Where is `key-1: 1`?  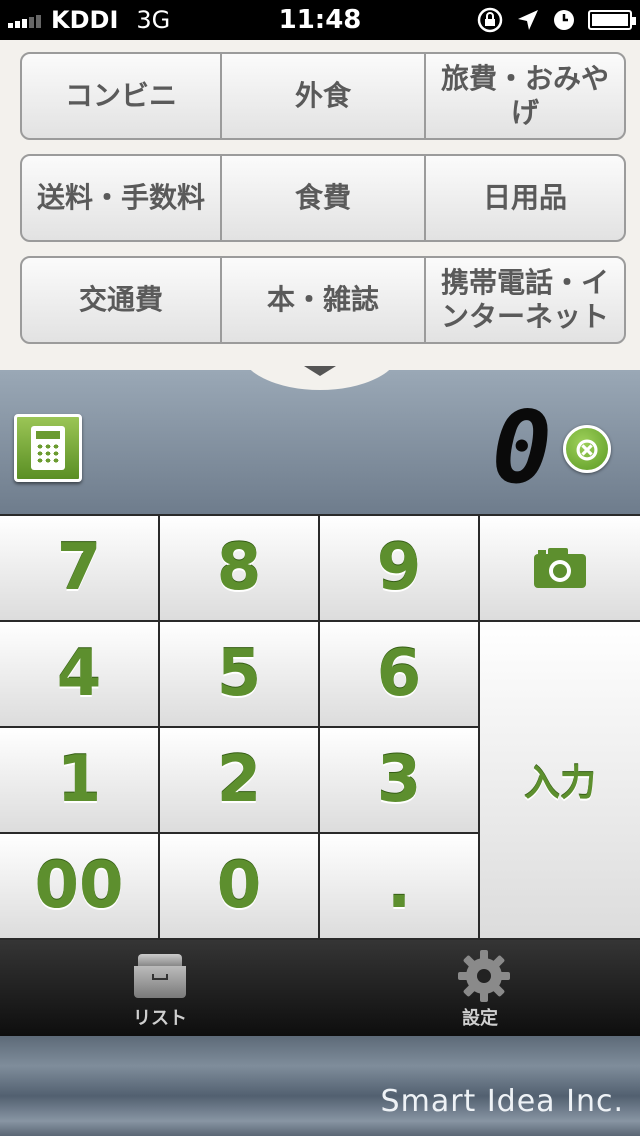 key-1: 1 is located at coordinates (79, 780).